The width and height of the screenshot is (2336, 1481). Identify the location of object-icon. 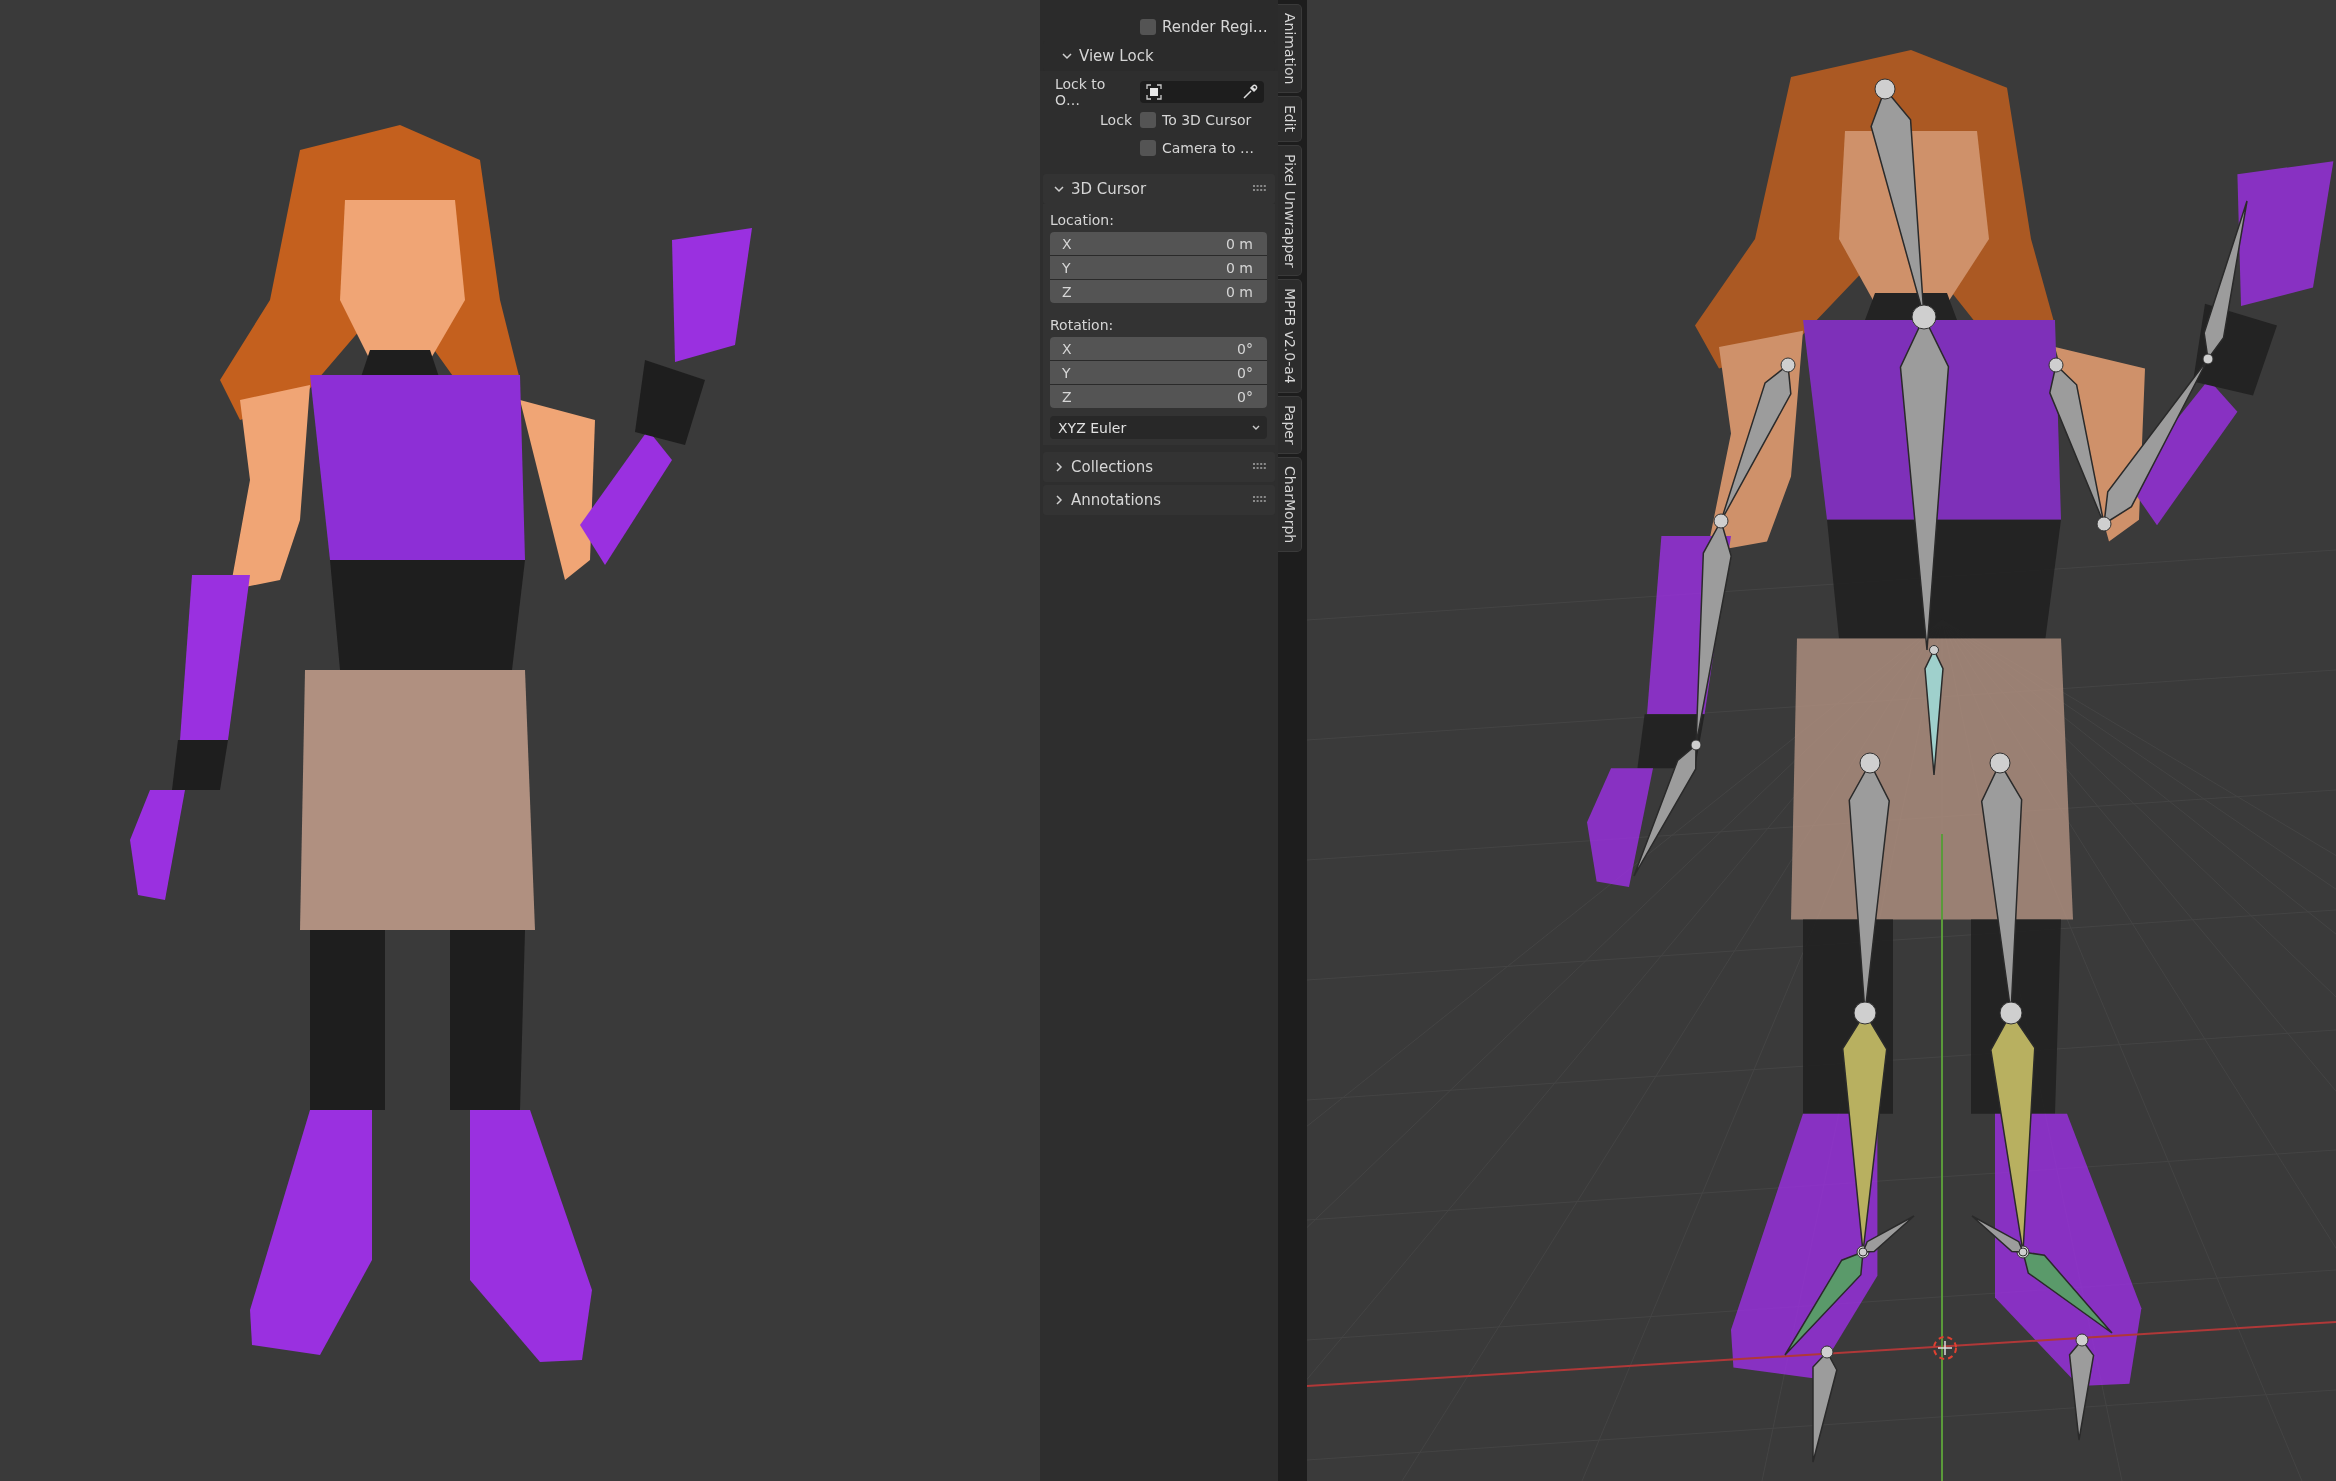
(1154, 91).